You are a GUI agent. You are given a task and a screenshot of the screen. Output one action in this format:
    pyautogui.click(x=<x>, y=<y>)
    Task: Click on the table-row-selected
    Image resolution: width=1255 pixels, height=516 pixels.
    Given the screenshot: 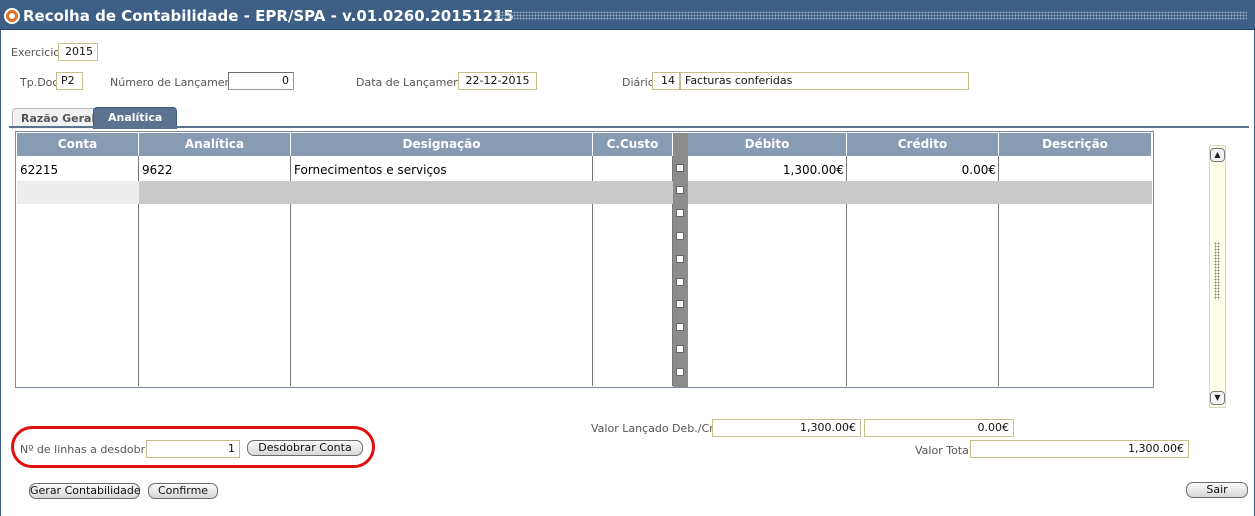 What is the action you would take?
    pyautogui.click(x=406, y=192)
    